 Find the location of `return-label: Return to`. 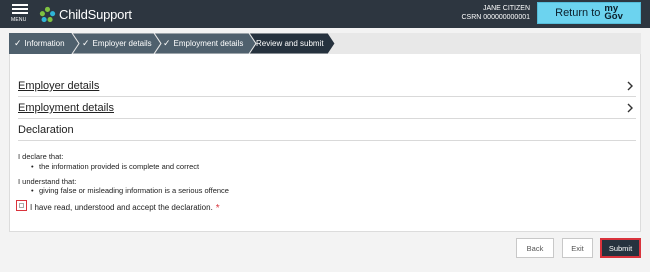

return-label: Return to is located at coordinates (578, 13).